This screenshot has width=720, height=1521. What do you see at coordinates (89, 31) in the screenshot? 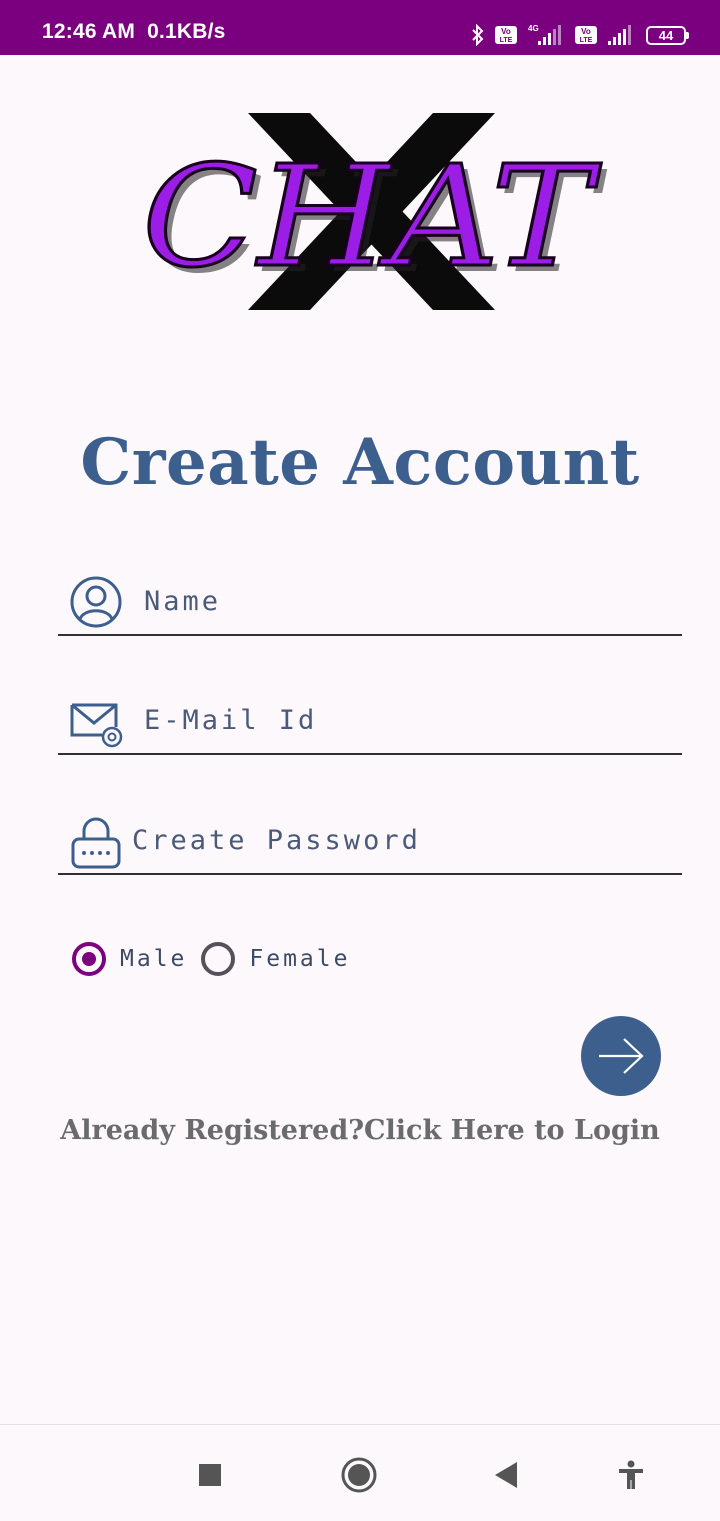
I see `clock: 12:46 AM` at bounding box center [89, 31].